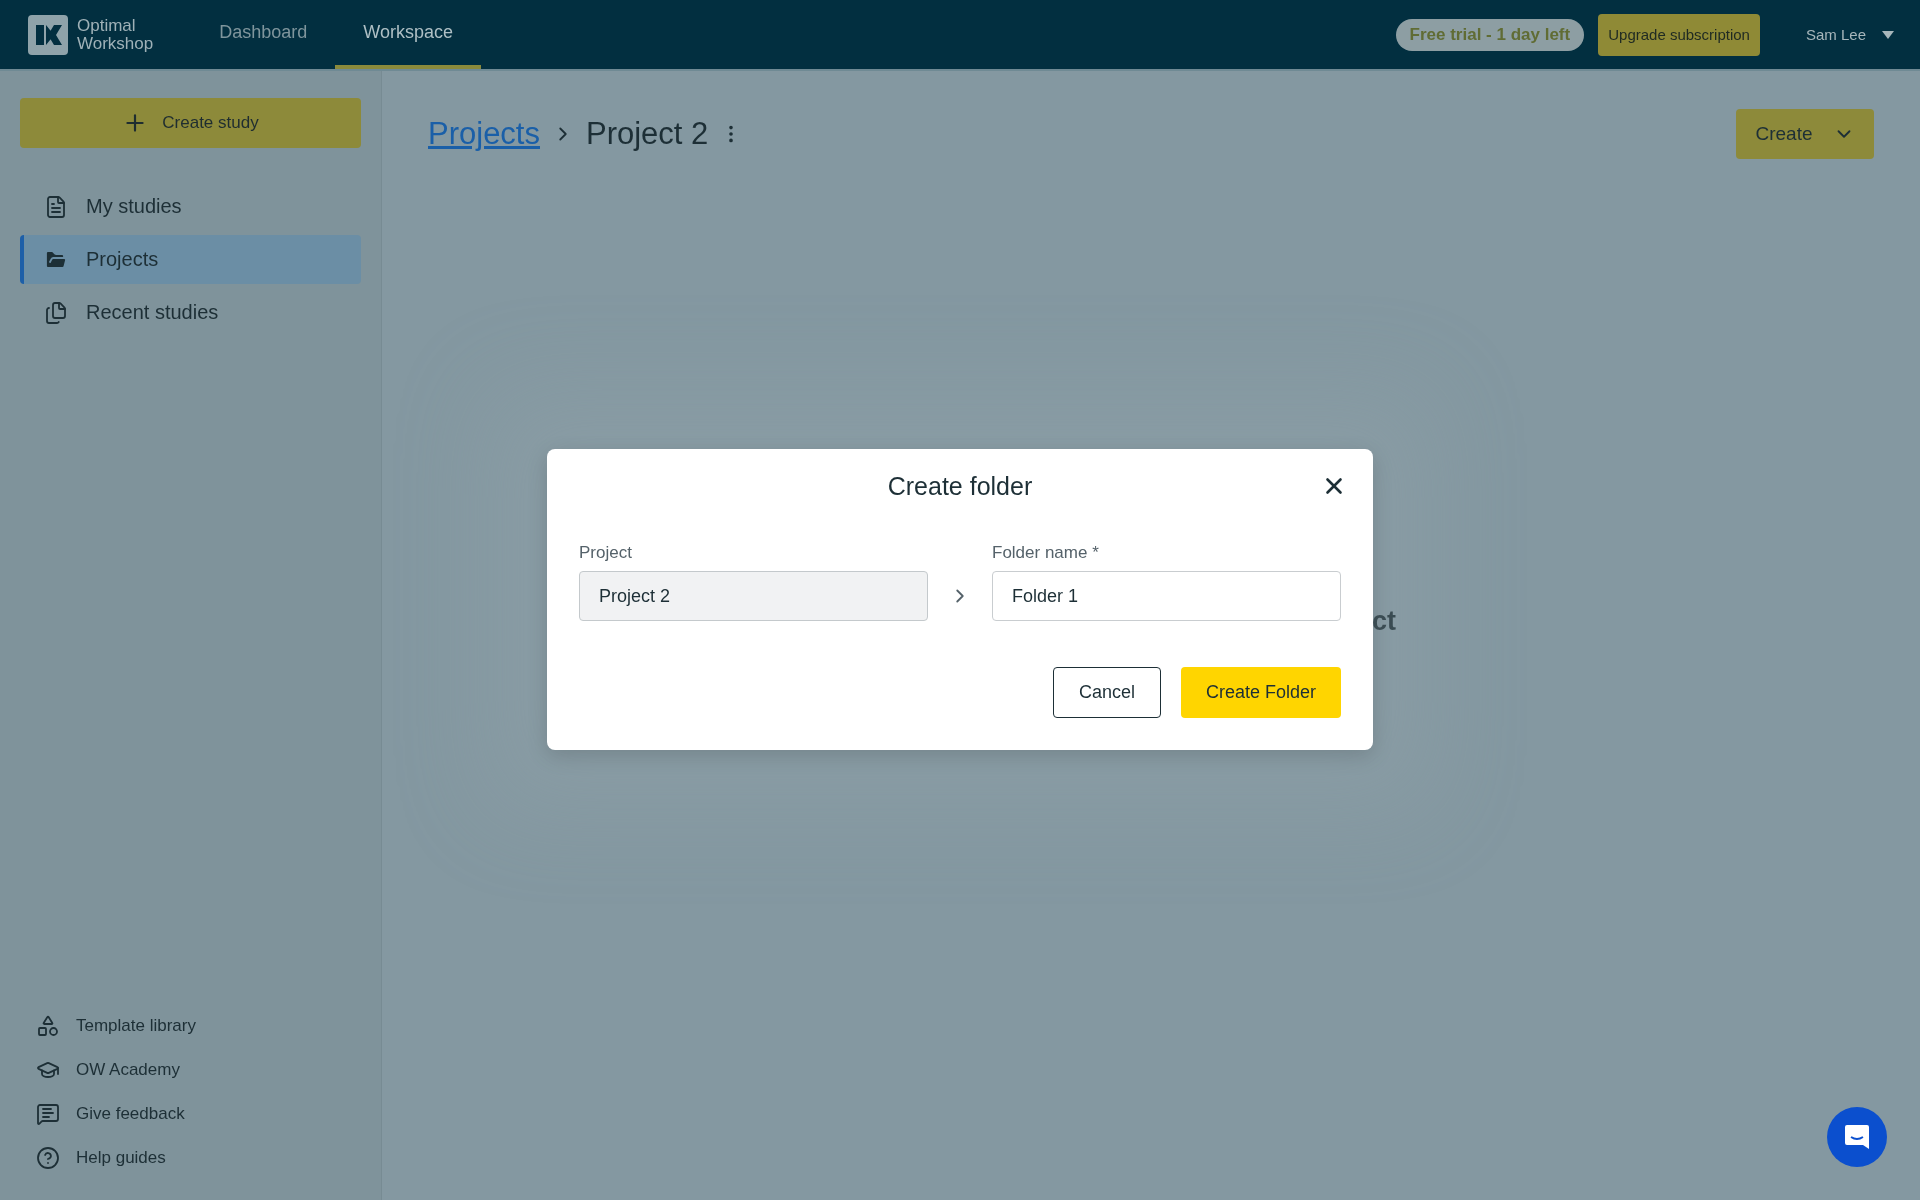  I want to click on cancel-button: Cancel, so click(1106, 692).